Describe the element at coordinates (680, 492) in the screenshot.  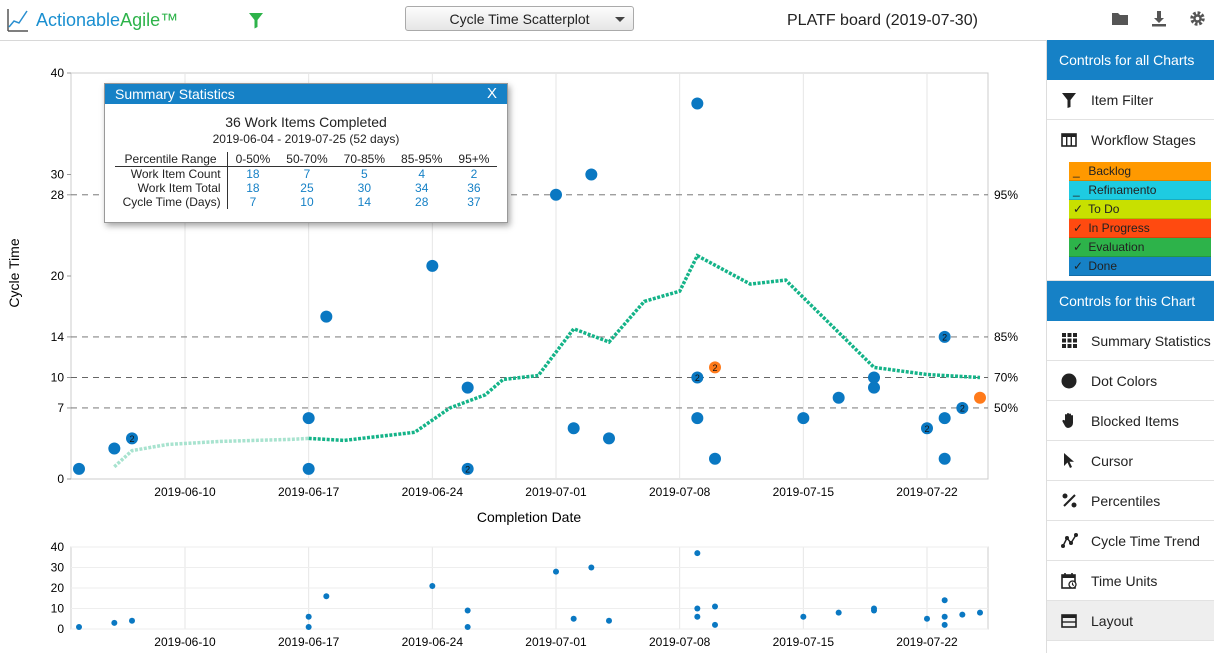
I see `x-tick-label: 2019-07-08` at that location.